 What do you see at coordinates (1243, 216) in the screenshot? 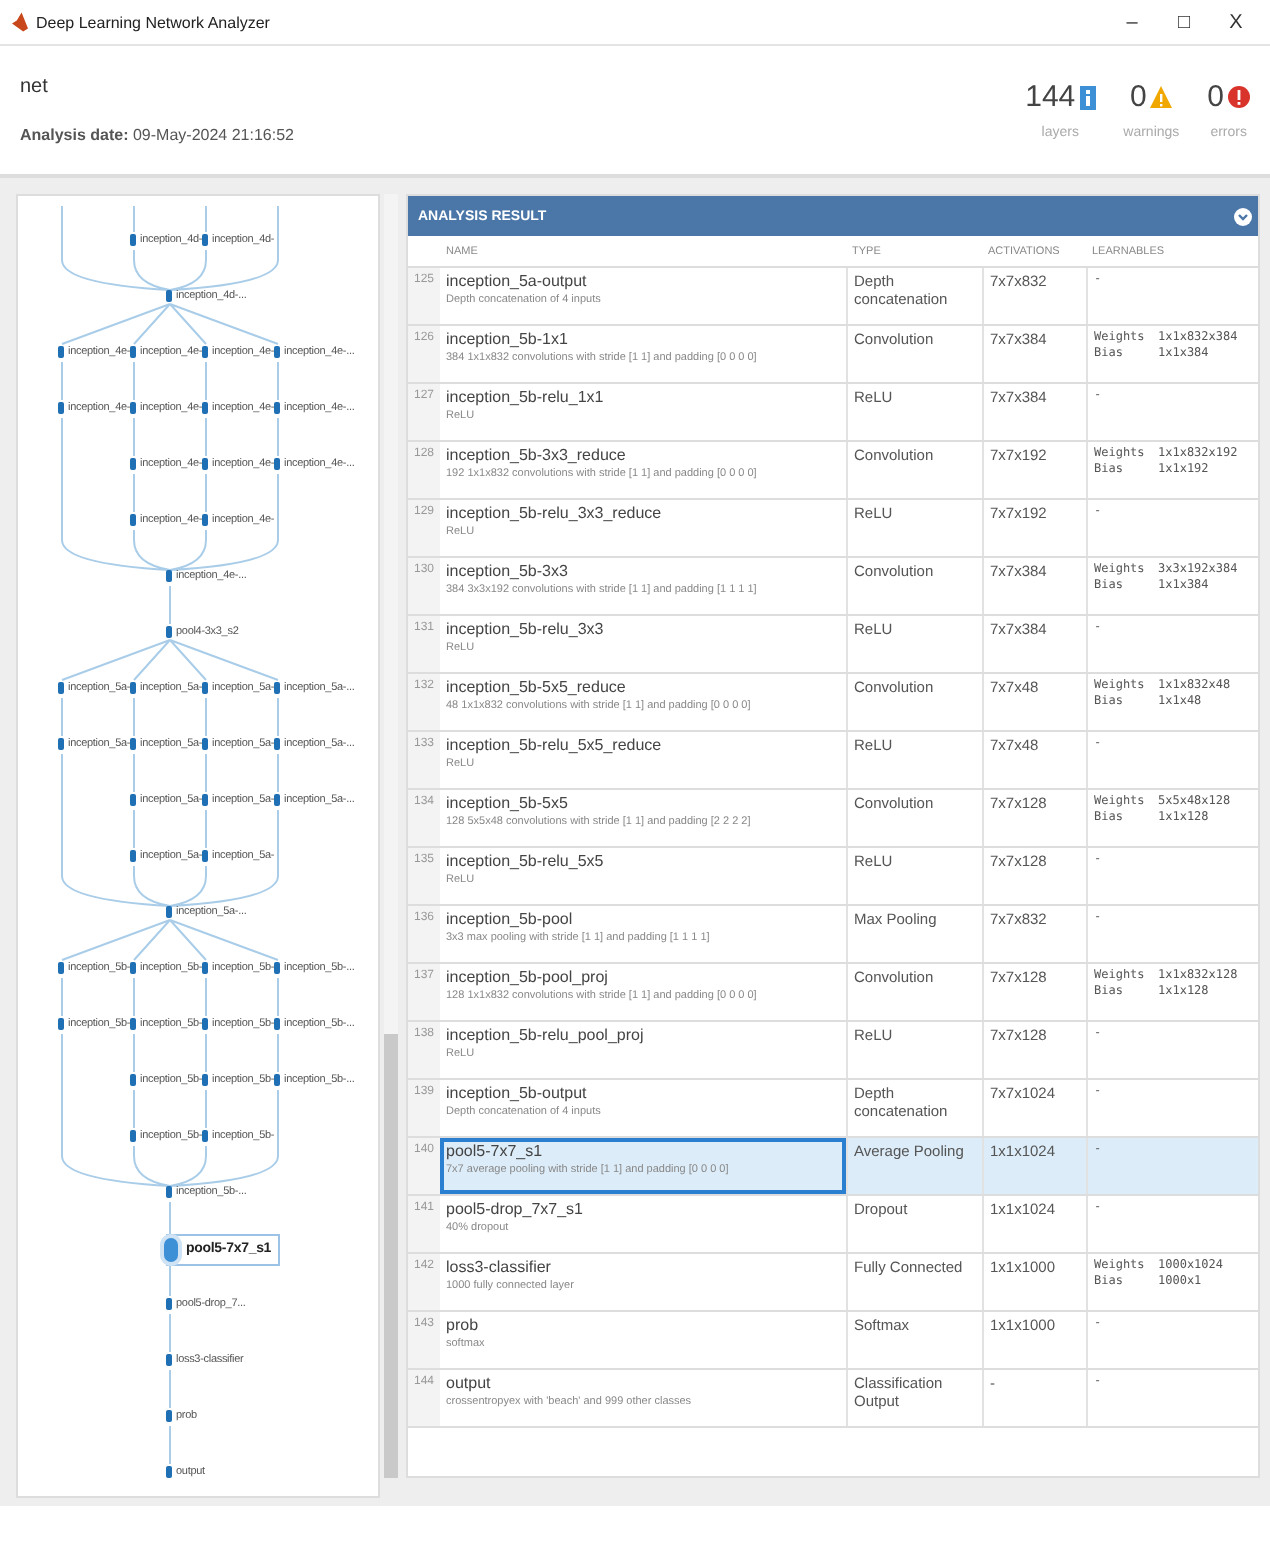
I see `collapse-icon` at bounding box center [1243, 216].